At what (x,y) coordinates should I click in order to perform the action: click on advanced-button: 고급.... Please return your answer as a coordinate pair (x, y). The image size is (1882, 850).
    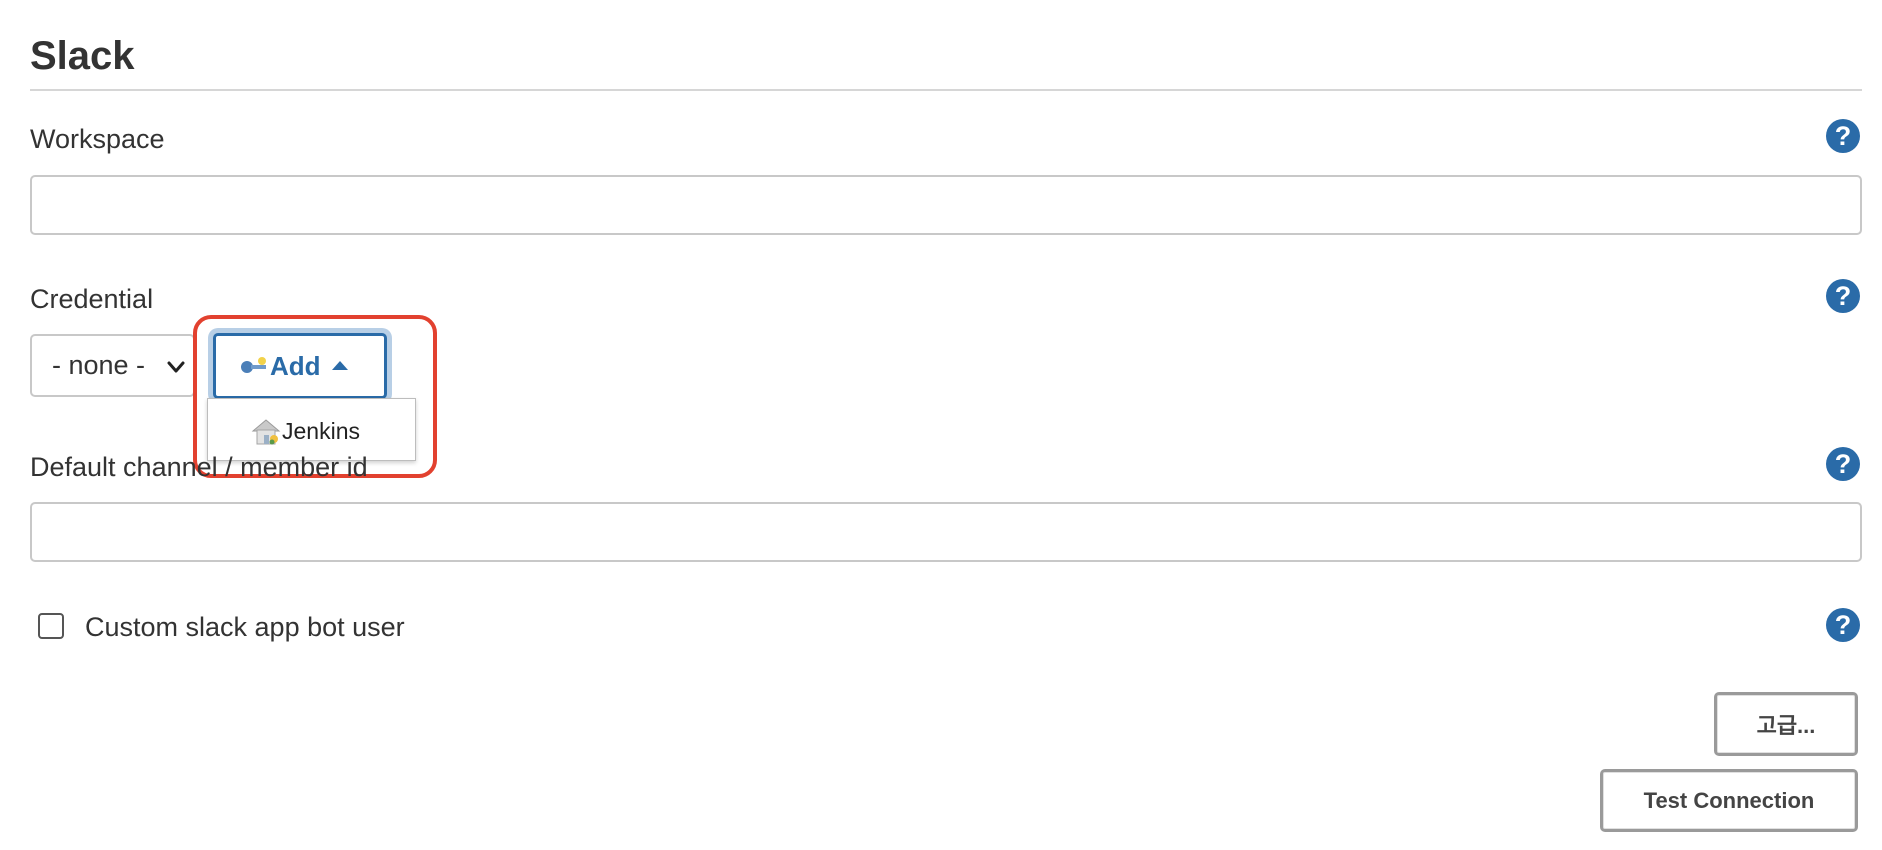
    Looking at the image, I should click on (1786, 724).